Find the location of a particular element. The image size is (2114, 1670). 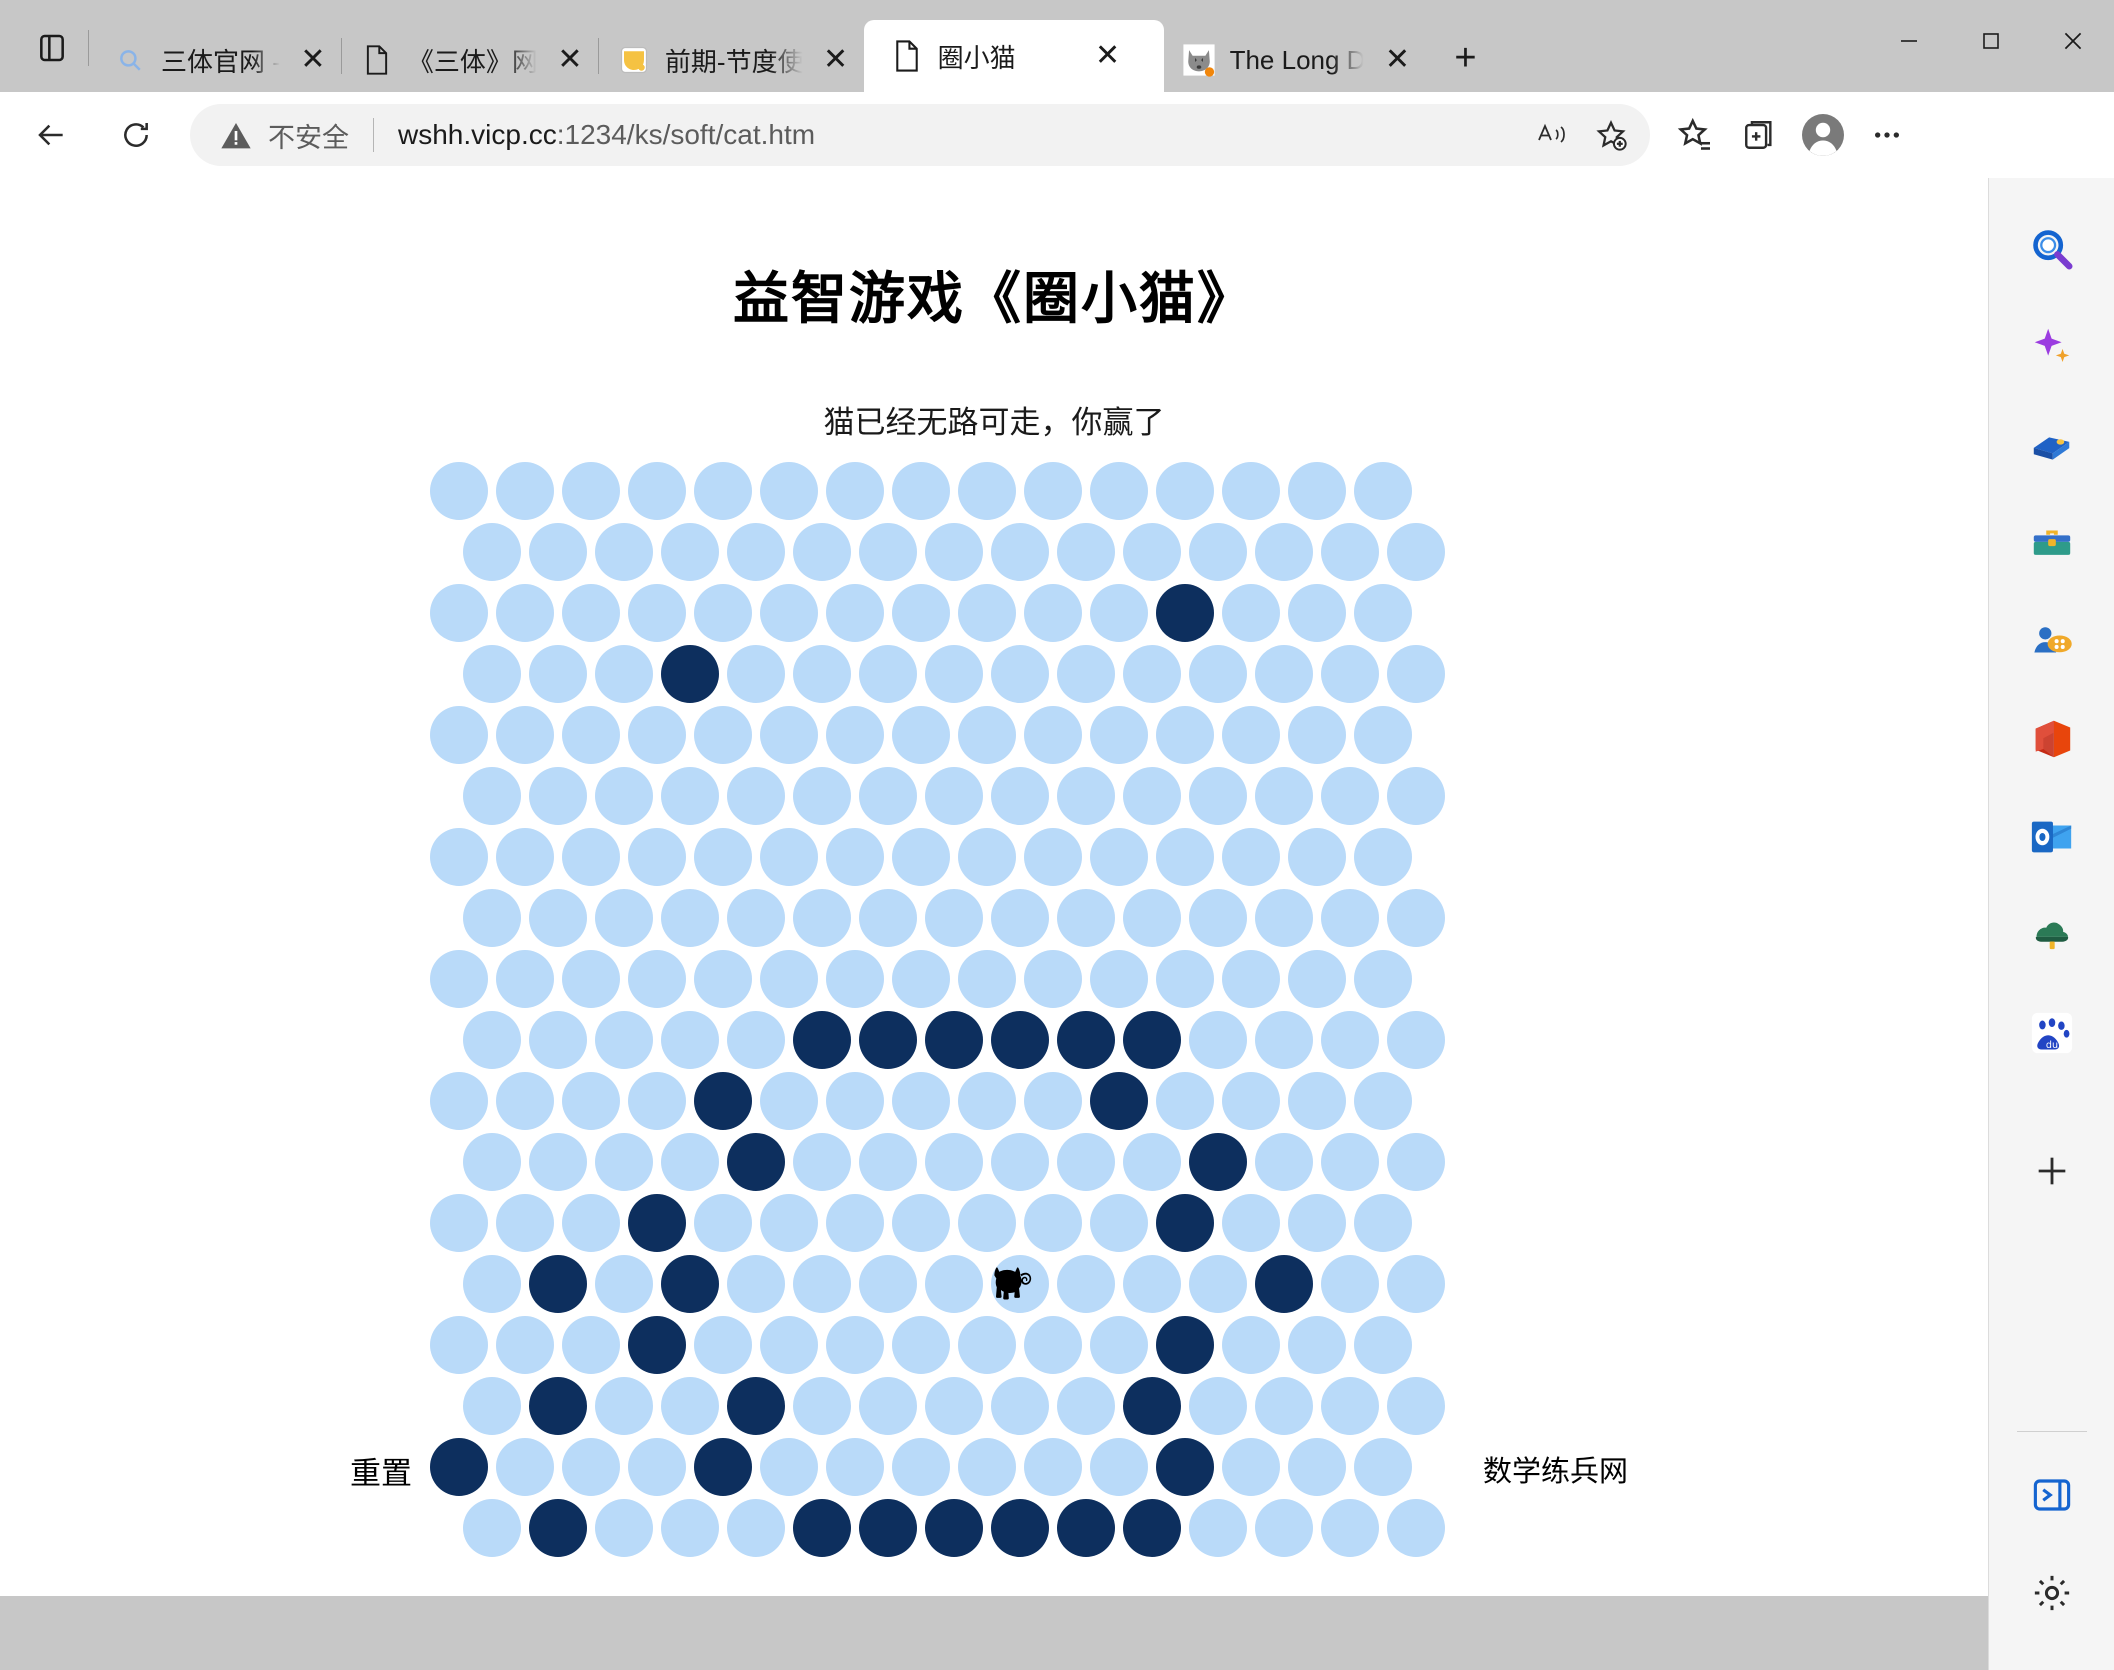

read-aloud-icon is located at coordinates (1553, 135).